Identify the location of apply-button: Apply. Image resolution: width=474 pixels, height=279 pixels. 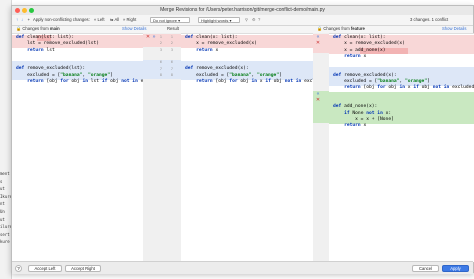
(455, 268).